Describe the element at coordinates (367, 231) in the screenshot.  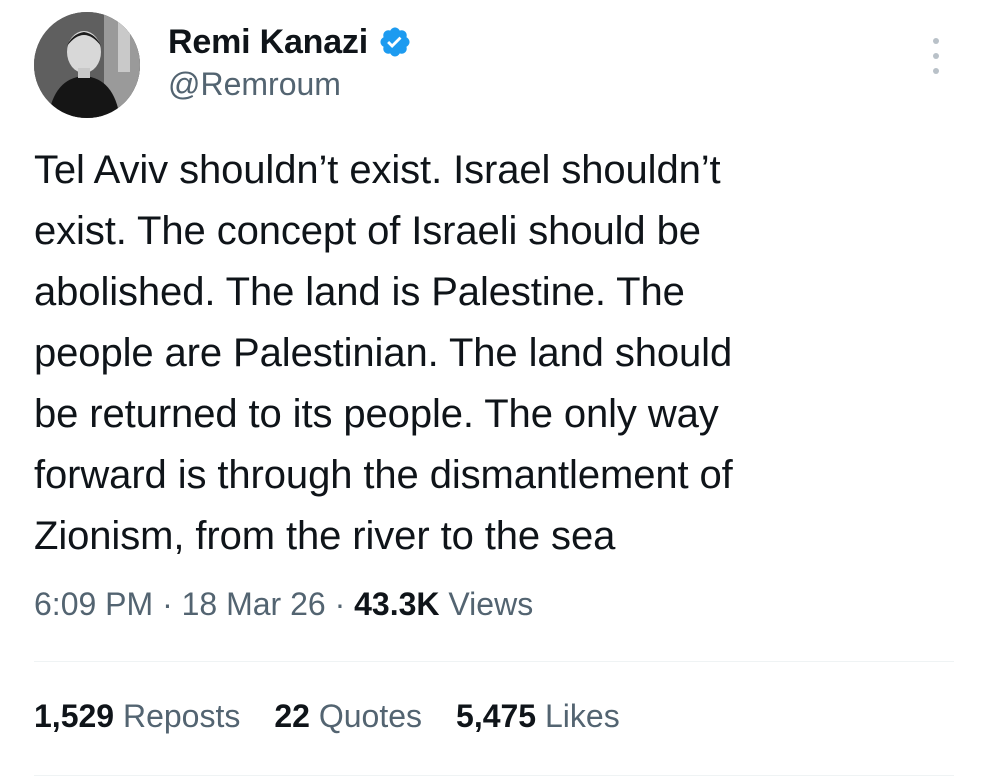
I see `tweet-text-line: exist. The concept of Israeli should be` at that location.